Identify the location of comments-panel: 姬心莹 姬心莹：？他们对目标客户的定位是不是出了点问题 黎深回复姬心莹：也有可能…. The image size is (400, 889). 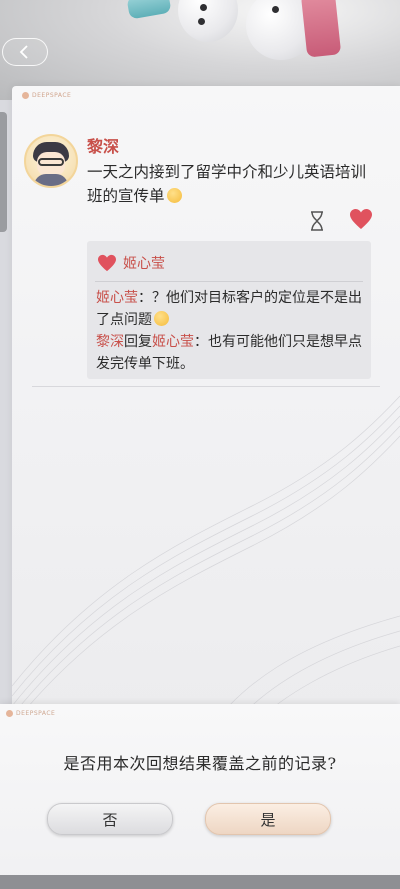
(229, 310).